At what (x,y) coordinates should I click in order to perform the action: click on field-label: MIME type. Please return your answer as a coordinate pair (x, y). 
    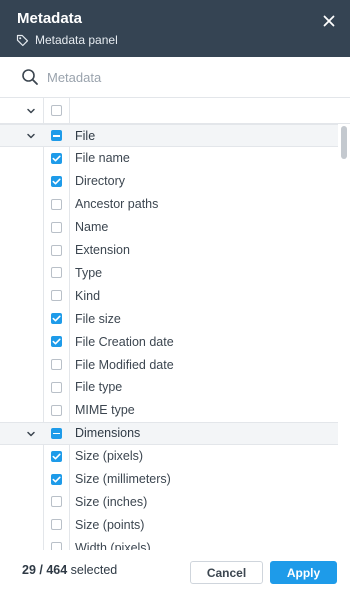
    Looking at the image, I should click on (105, 410).